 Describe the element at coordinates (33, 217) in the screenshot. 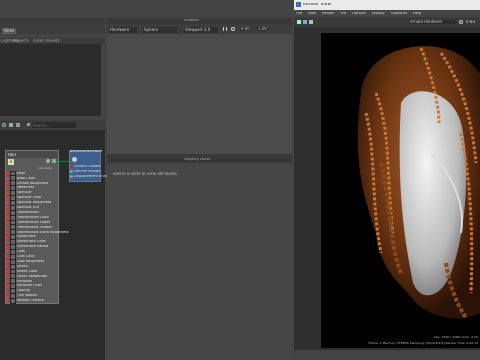

I see `node-attr-label: Transmission Color` at that location.